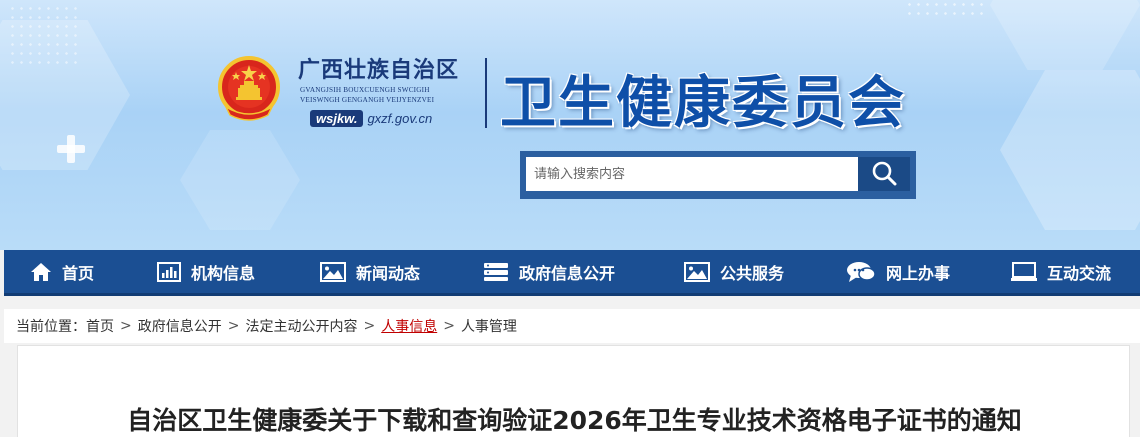 This screenshot has width=1140, height=437. Describe the element at coordinates (379, 70) in the screenshot. I see `region-name: 广西壮族自治区` at that location.